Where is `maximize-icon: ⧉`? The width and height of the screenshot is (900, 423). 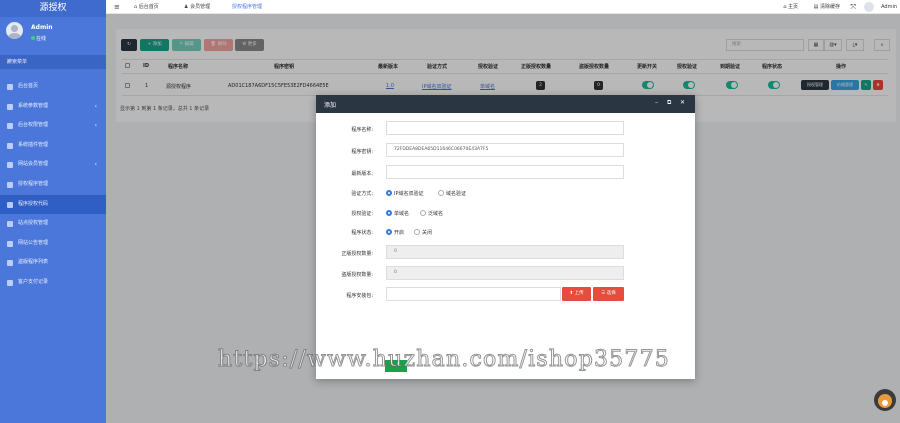 maximize-icon: ⧉ is located at coordinates (669, 103).